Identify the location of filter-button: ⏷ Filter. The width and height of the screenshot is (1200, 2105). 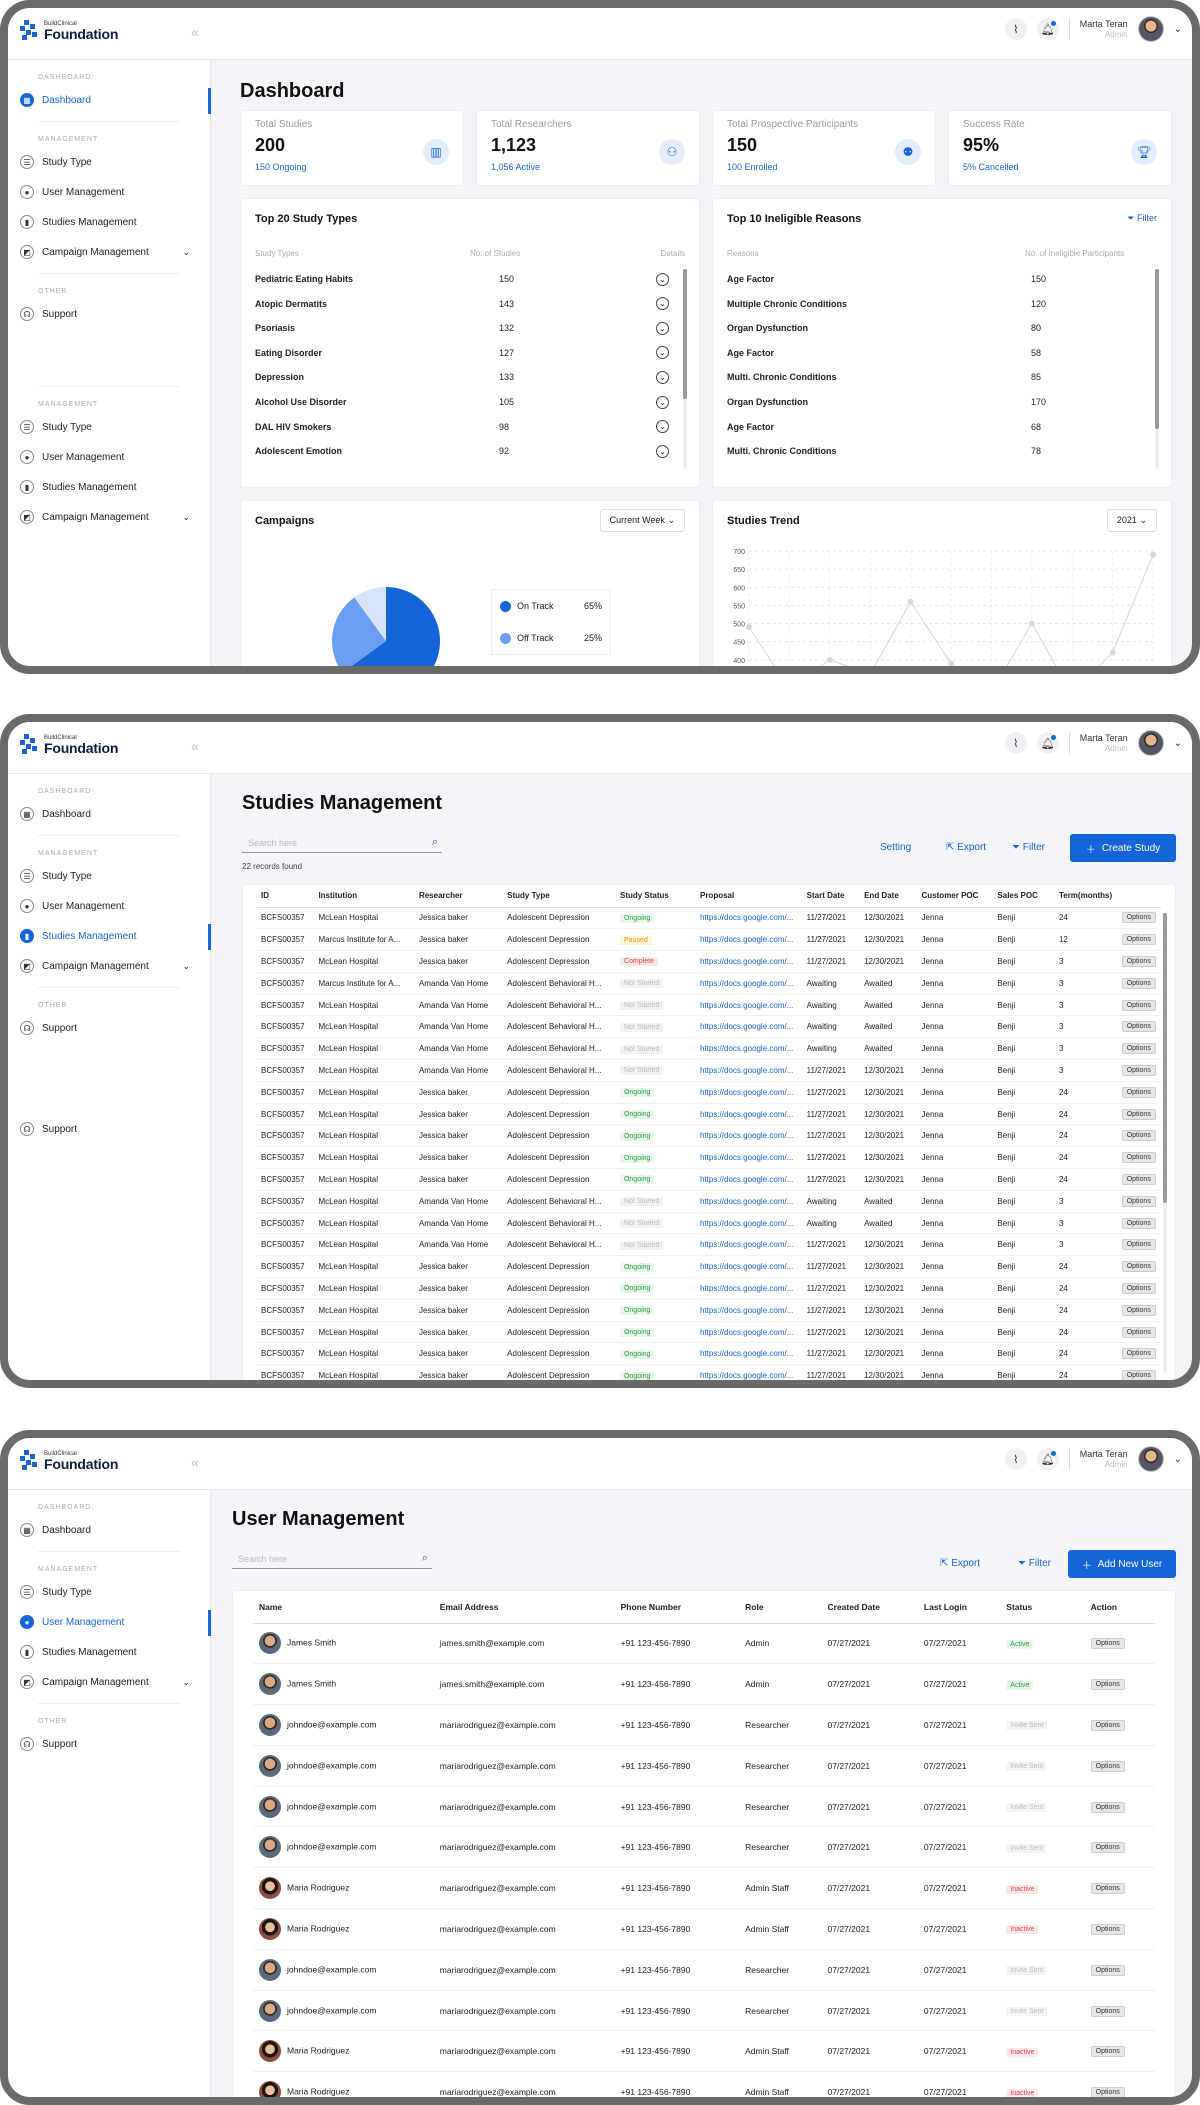
(1028, 847).